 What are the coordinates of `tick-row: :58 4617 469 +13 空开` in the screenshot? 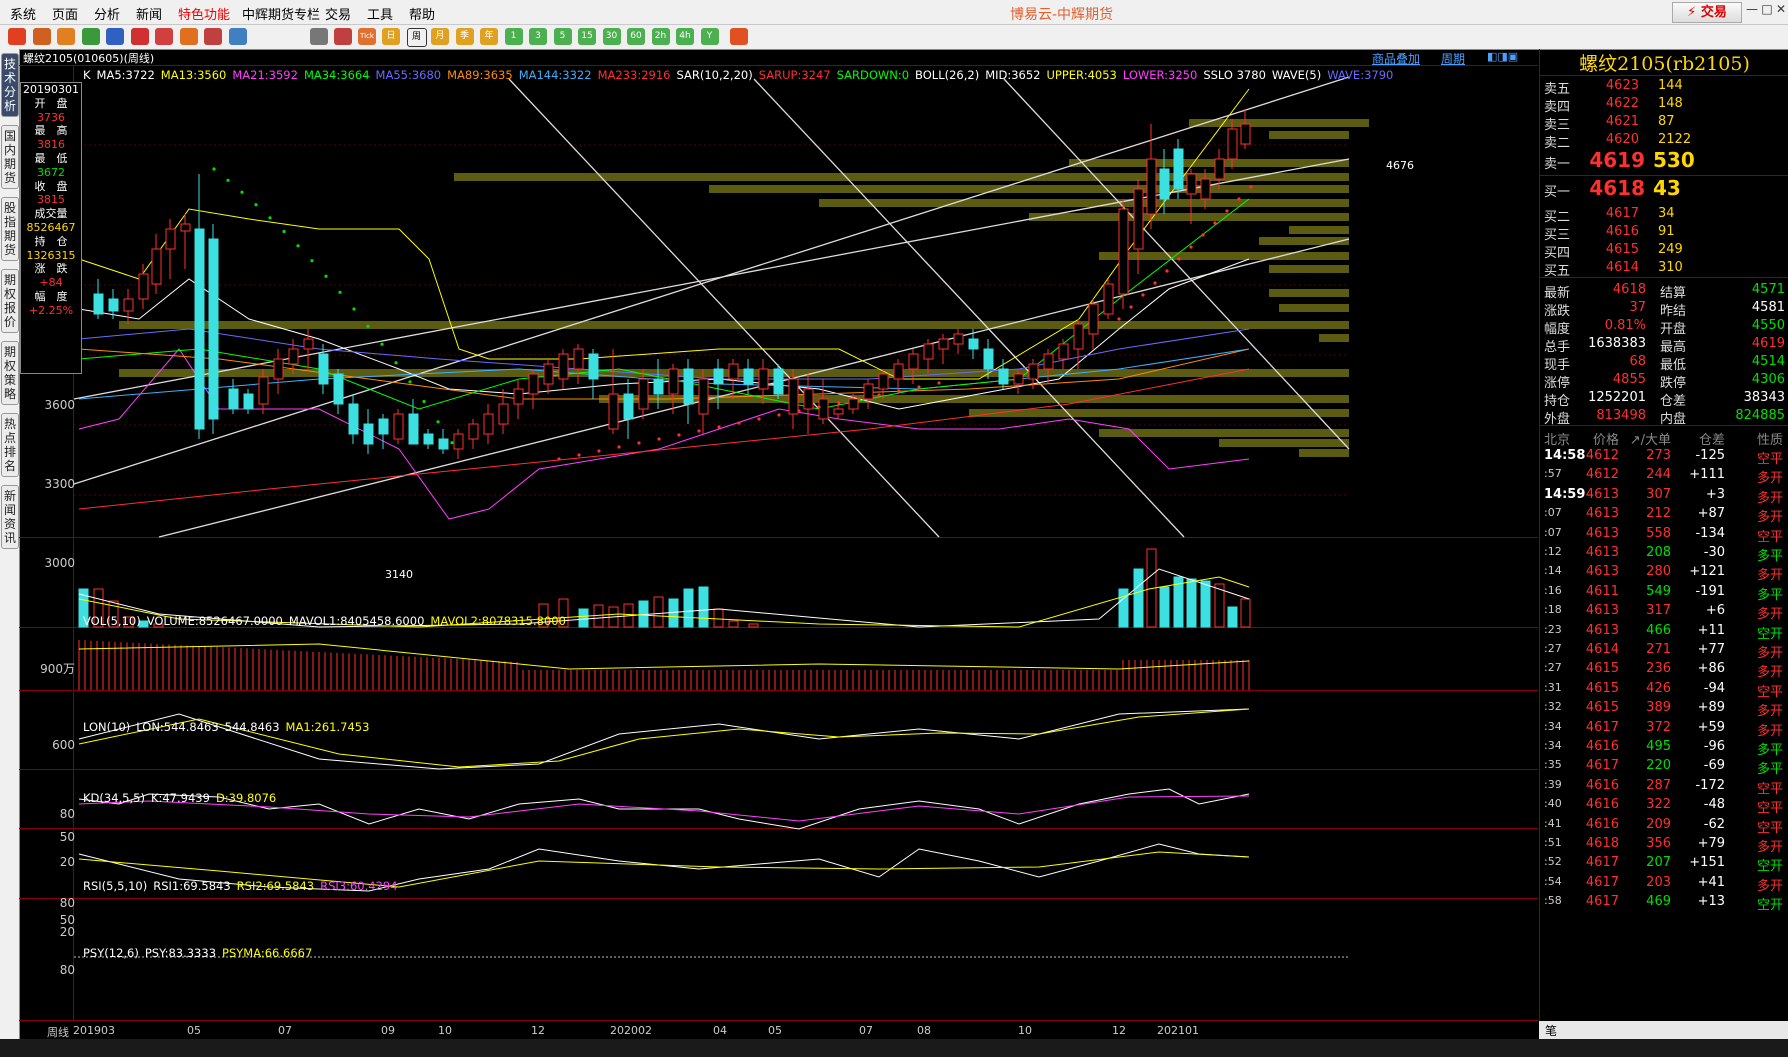 It's located at (1664, 902).